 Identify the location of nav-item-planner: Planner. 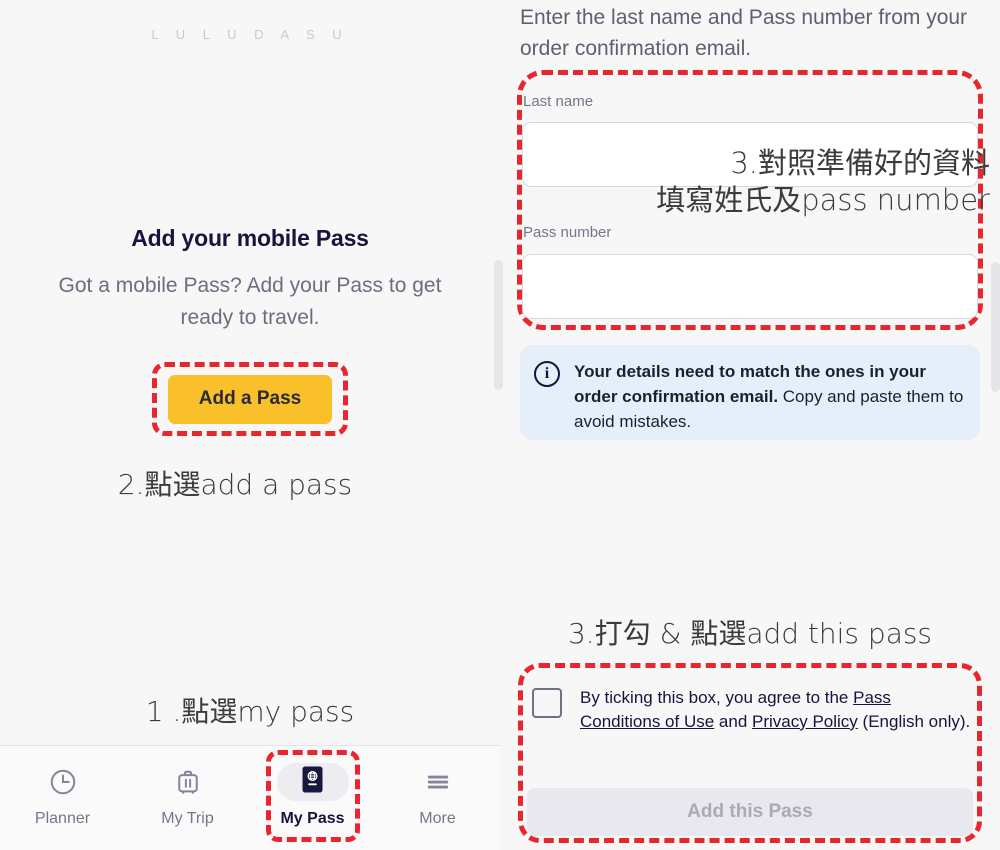
(63, 794).